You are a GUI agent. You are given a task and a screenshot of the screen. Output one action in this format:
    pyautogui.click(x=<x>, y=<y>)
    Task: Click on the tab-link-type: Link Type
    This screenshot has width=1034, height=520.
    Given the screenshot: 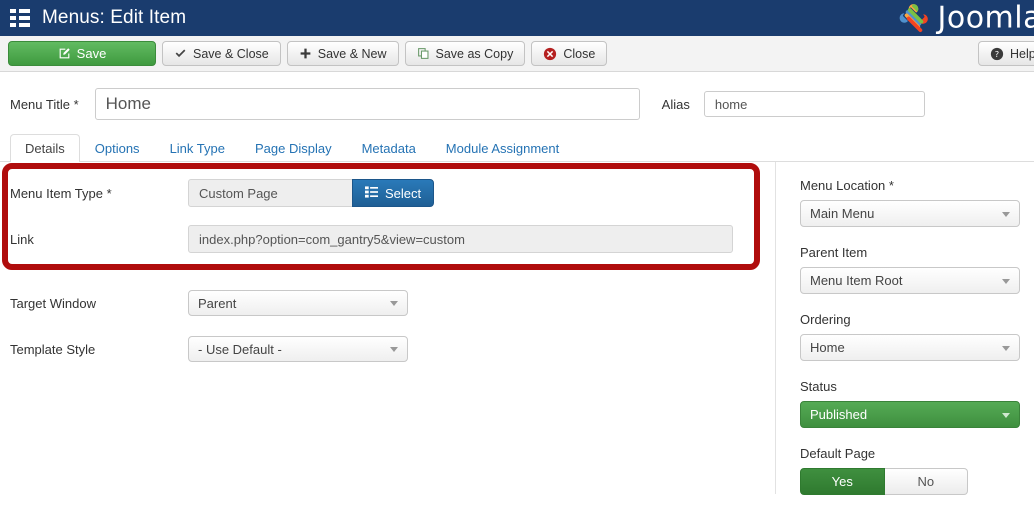 What is the action you would take?
    pyautogui.click(x=197, y=148)
    